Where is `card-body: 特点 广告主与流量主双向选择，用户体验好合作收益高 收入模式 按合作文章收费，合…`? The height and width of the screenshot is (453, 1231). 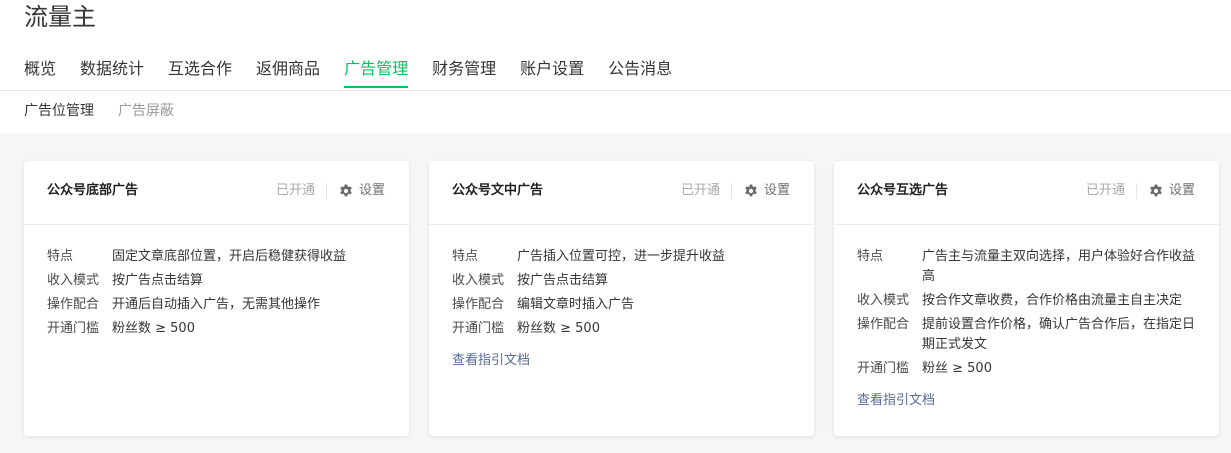 card-body: 特点 广告主与流量主双向选择，用户体验好合作收益高 收入模式 按合作文章收费，合… is located at coordinates (1028, 329).